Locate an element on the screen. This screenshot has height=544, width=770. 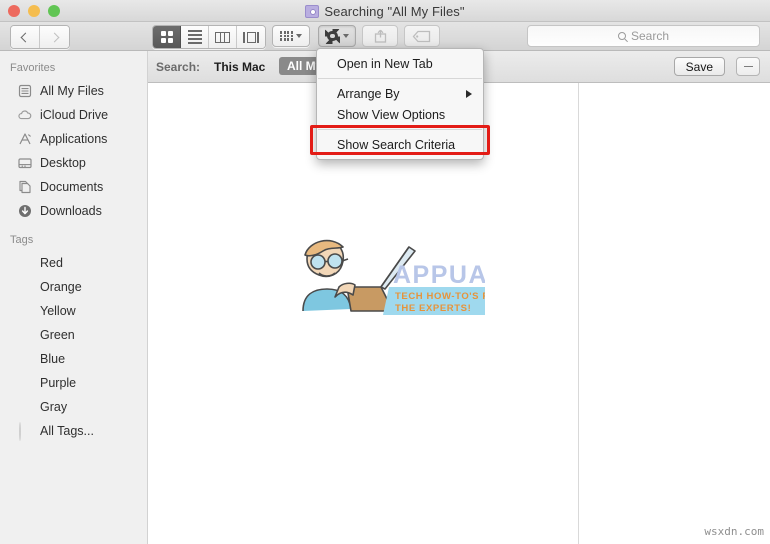
sidebar-item-downloads: Downloads is located at coordinates (73, 211).